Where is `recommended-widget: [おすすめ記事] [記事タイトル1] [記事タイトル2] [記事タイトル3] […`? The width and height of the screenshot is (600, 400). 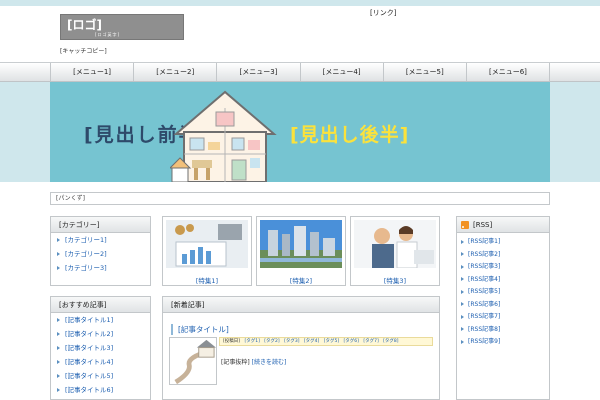
recommended-widget: [おすすめ記事] [記事タイトル1] [記事タイトル2] [記事タイトル3] [… is located at coordinates (100, 348).